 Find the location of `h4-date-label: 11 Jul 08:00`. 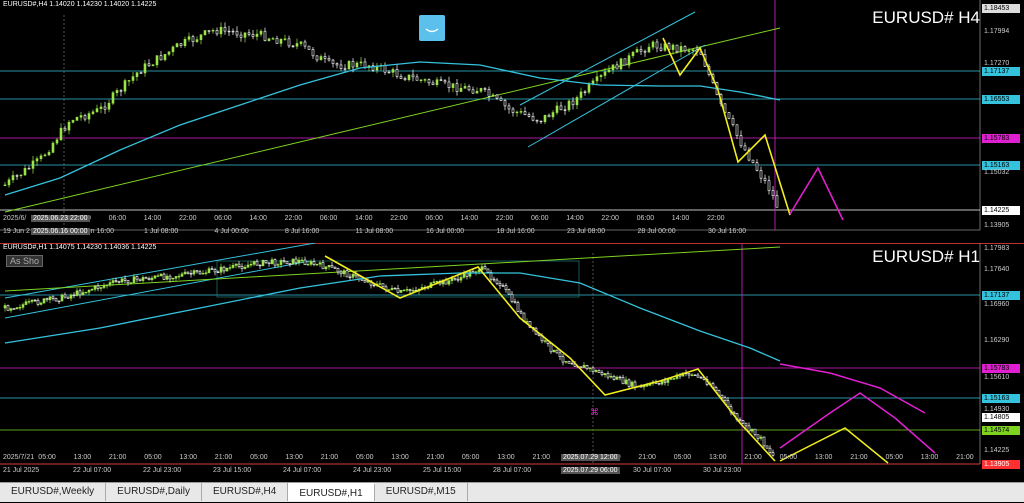

h4-date-label: 11 Jul 08:00 is located at coordinates (374, 231).